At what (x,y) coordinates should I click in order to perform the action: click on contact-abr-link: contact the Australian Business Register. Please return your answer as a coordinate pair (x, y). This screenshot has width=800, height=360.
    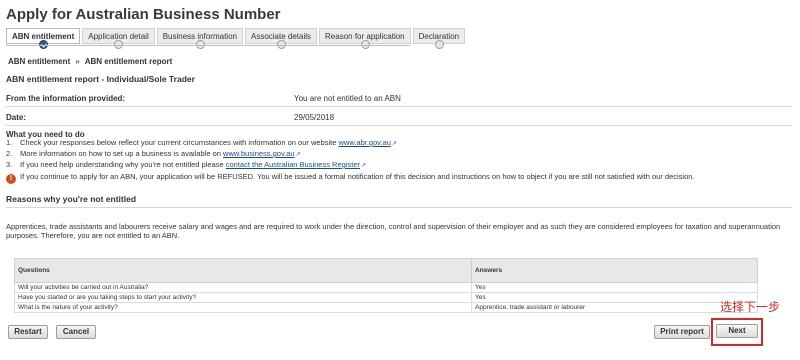
    Looking at the image, I should click on (293, 164).